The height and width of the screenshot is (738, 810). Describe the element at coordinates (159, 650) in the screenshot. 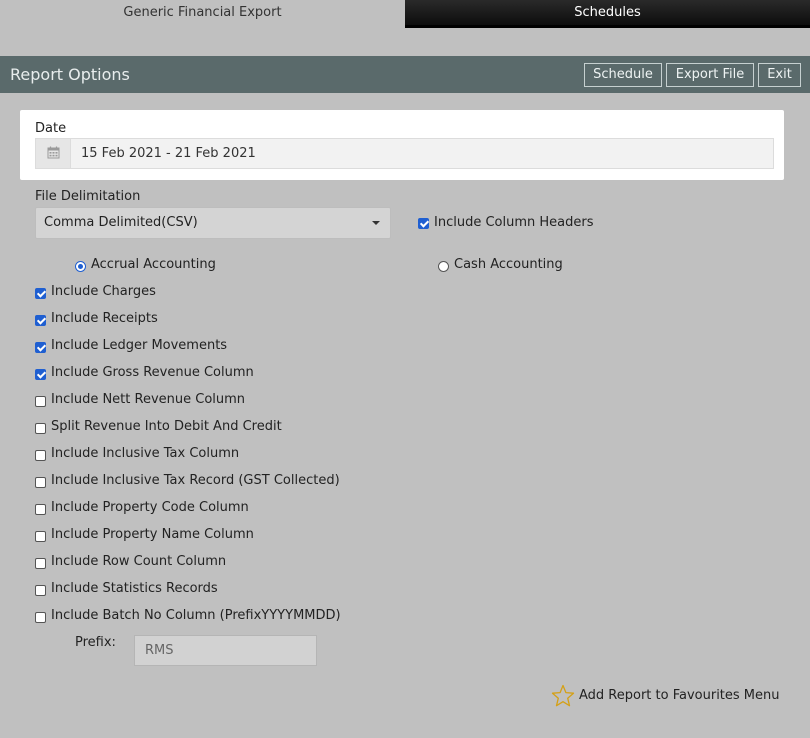

I see `prefix-value: RMS` at that location.